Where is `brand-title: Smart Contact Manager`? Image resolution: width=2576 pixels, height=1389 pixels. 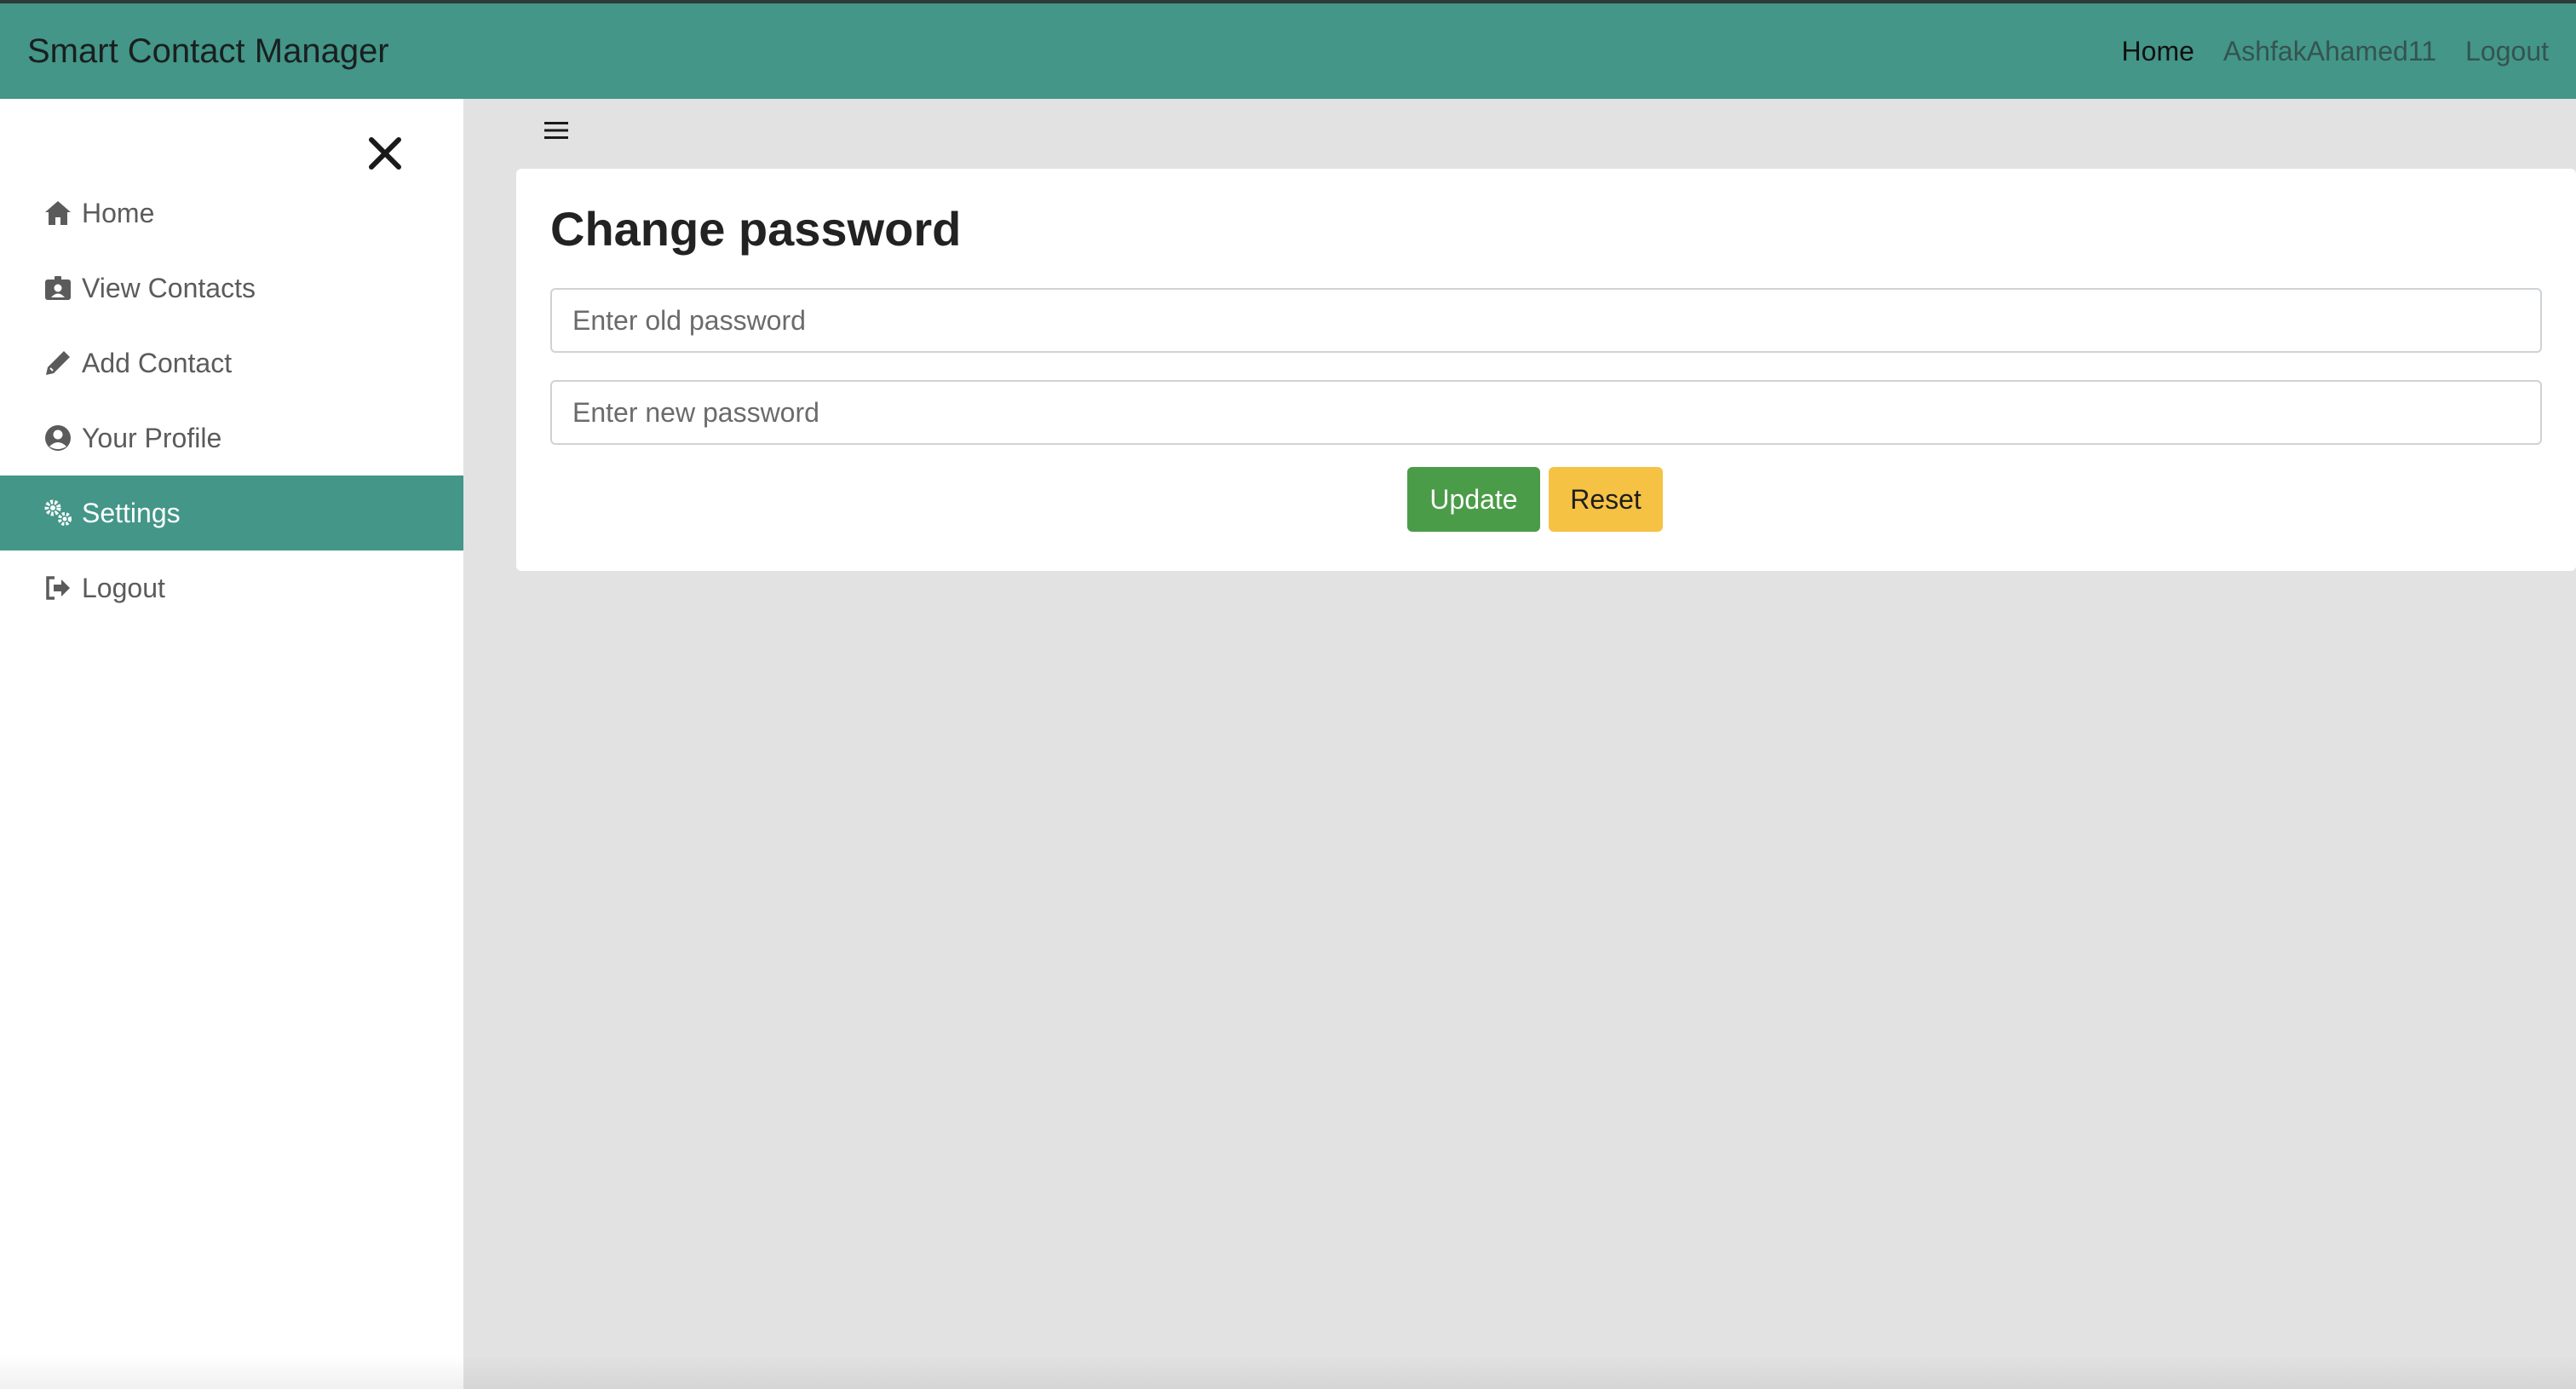
brand-title: Smart Contact Manager is located at coordinates (208, 52).